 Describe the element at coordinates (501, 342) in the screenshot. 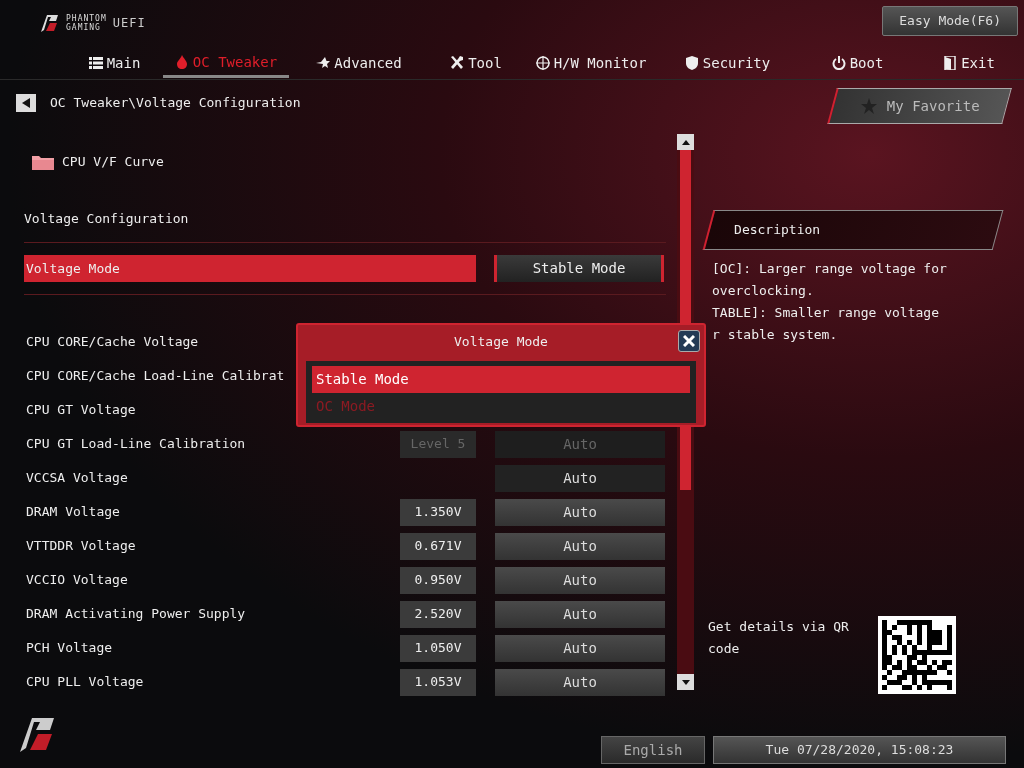

I see `dialog-title: Voltage Mode` at that location.